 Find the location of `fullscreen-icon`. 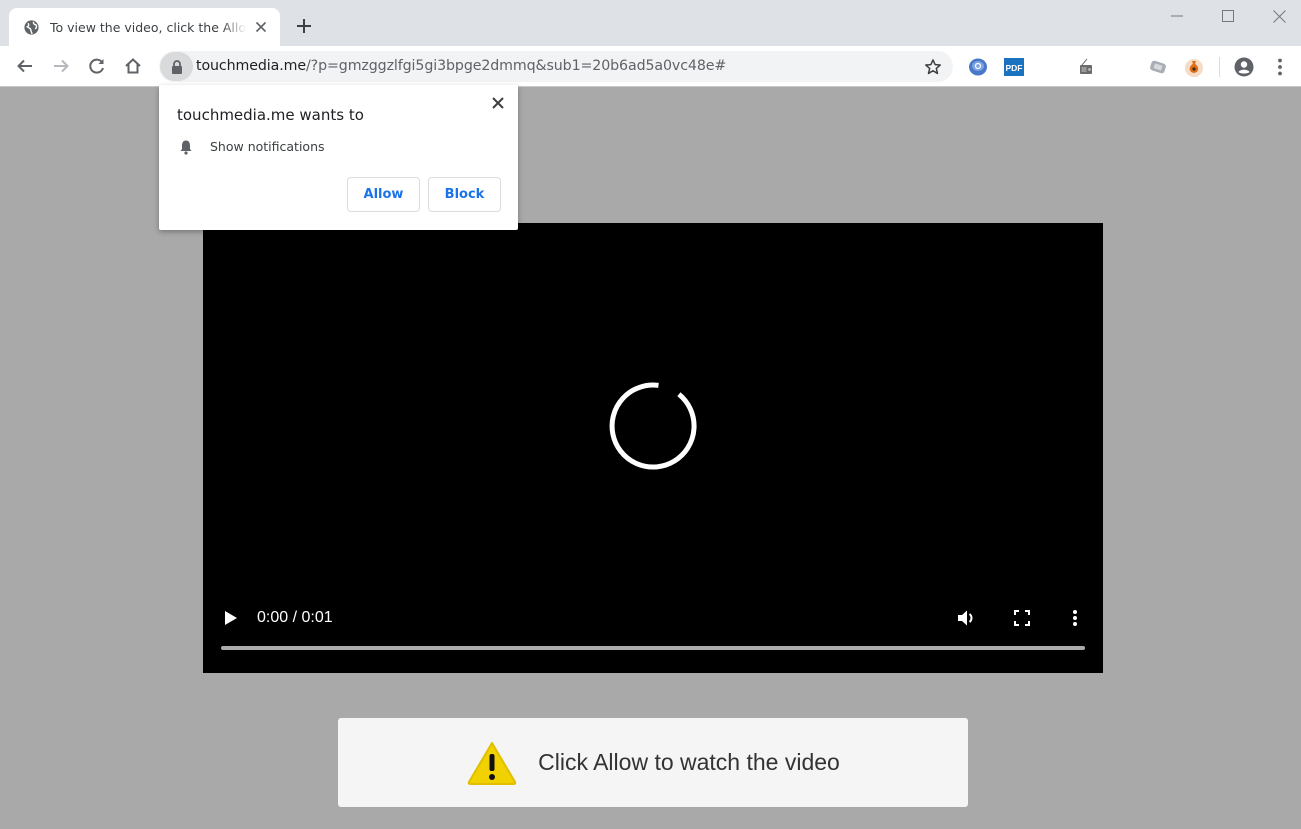

fullscreen-icon is located at coordinates (1022, 618).